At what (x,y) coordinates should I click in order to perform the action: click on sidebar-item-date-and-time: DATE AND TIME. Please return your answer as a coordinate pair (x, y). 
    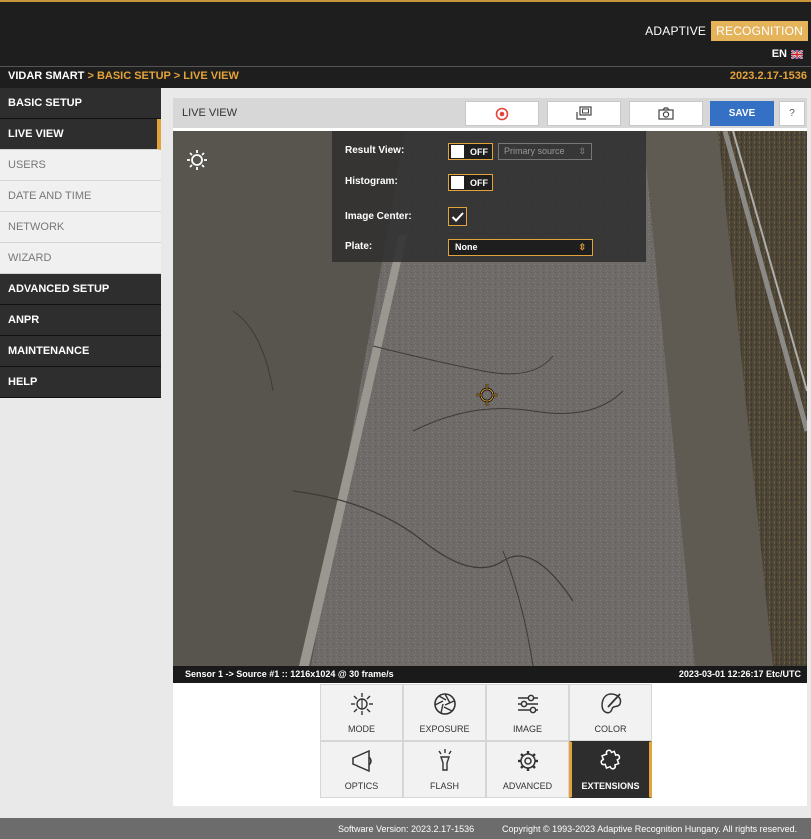
    Looking at the image, I should click on (80, 196).